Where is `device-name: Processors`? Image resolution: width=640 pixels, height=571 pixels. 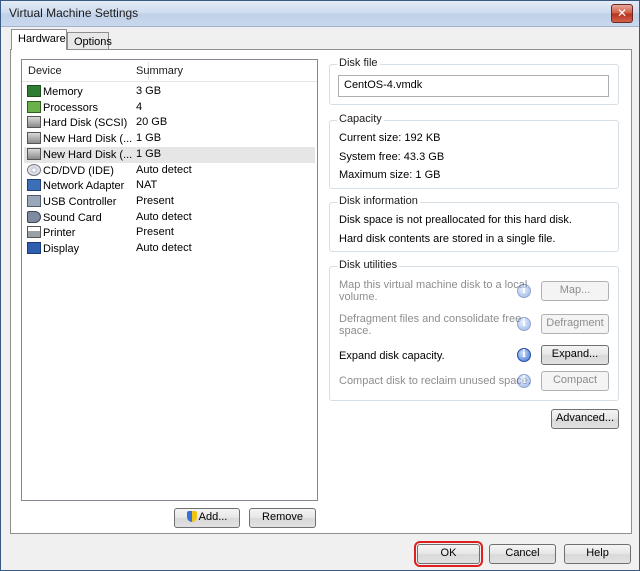
device-name: Processors is located at coordinates (71, 107).